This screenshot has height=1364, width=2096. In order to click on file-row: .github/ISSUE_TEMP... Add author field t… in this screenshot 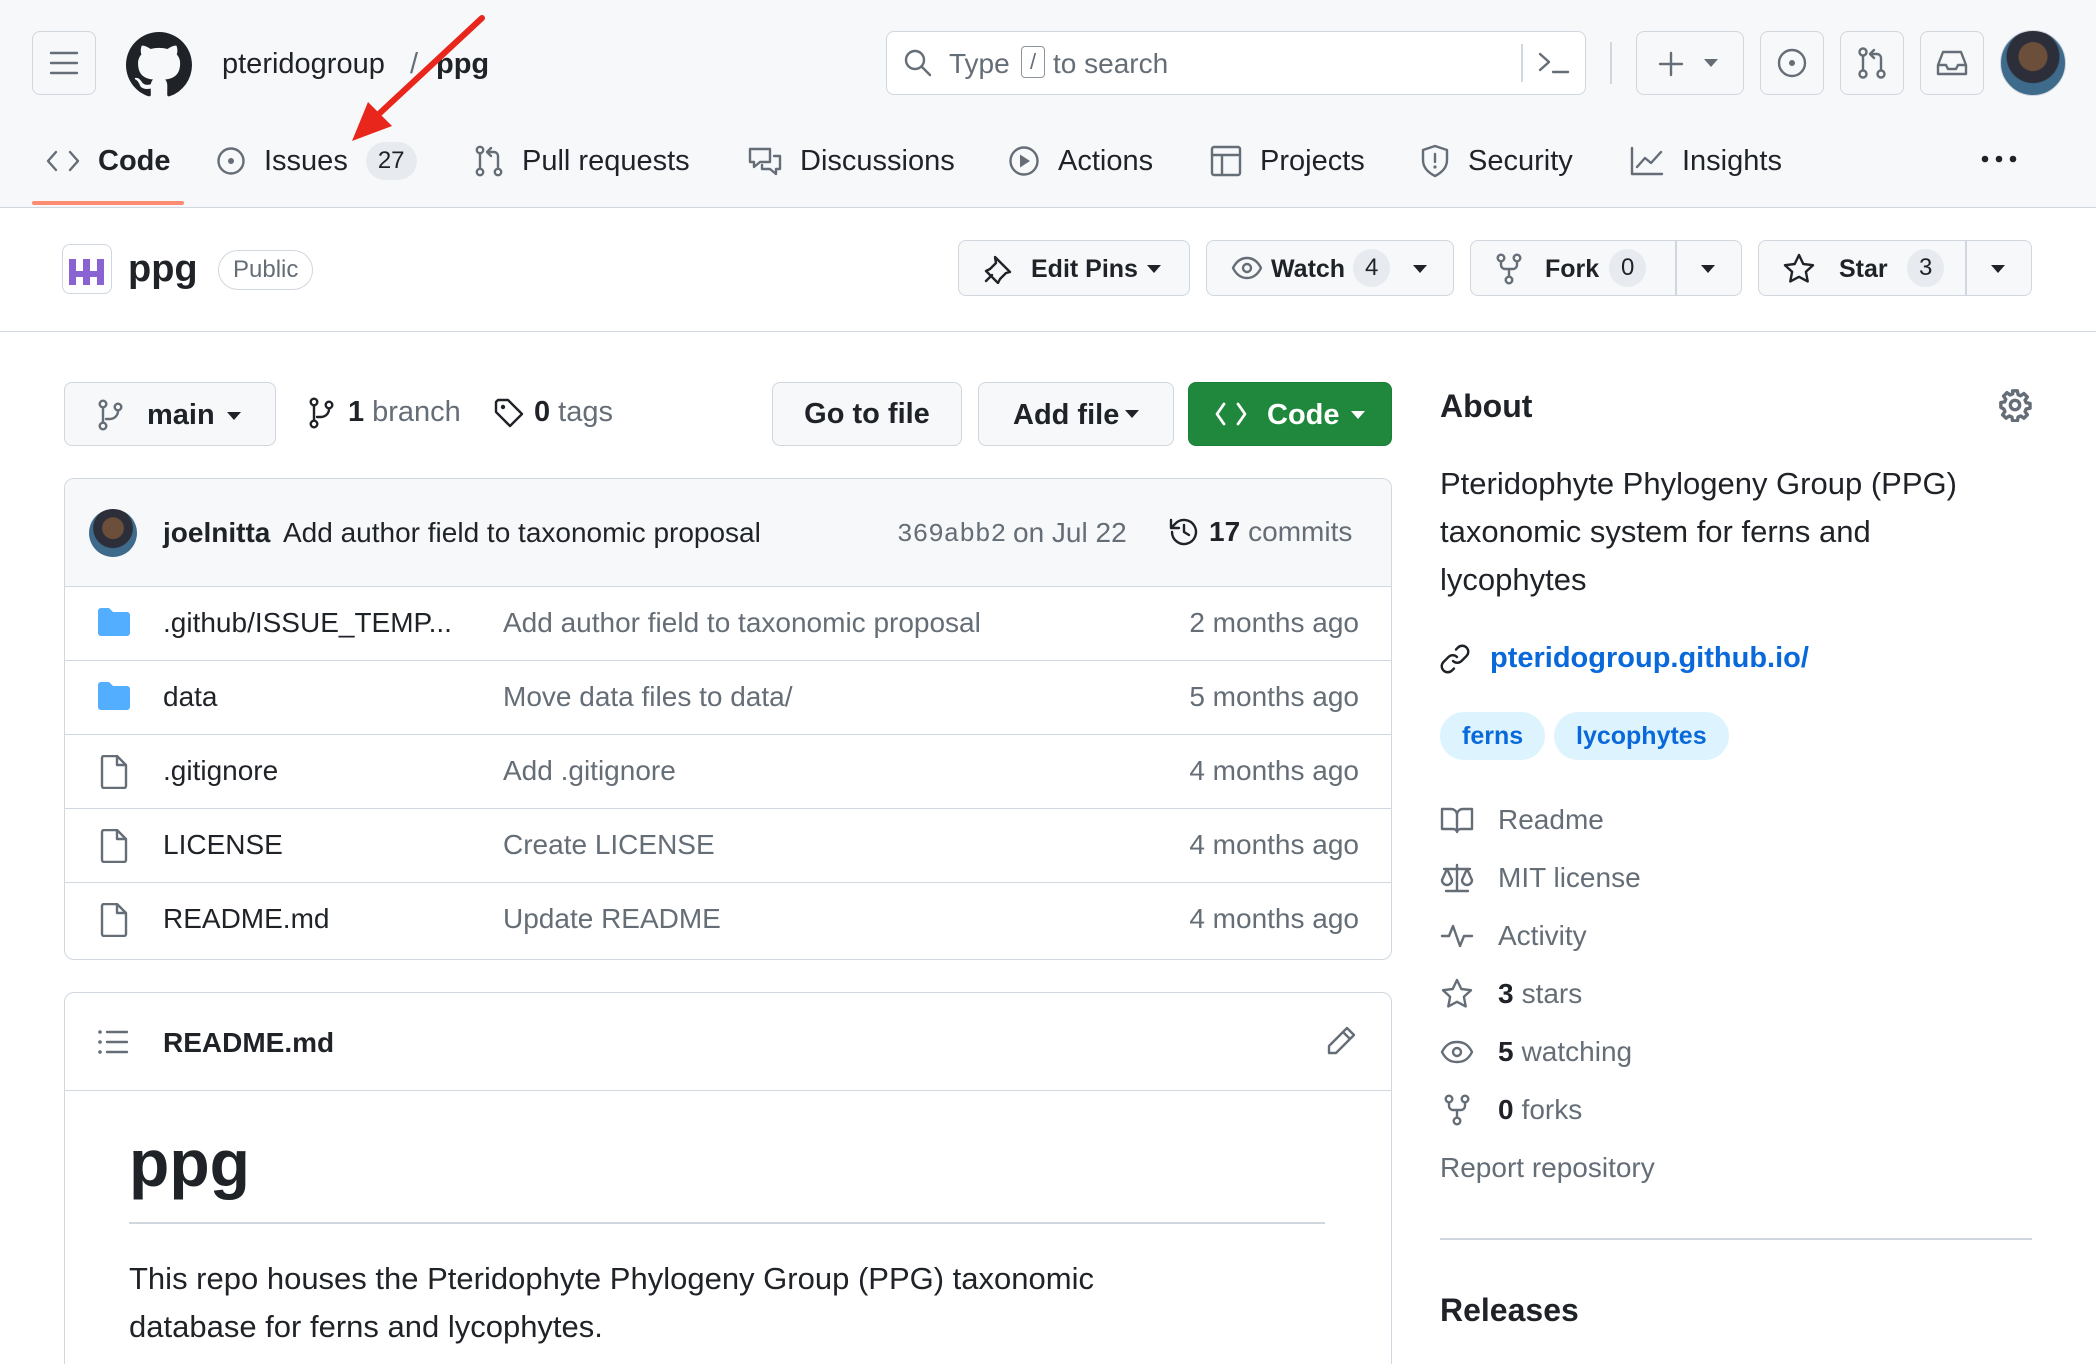, I will do `click(728, 624)`.